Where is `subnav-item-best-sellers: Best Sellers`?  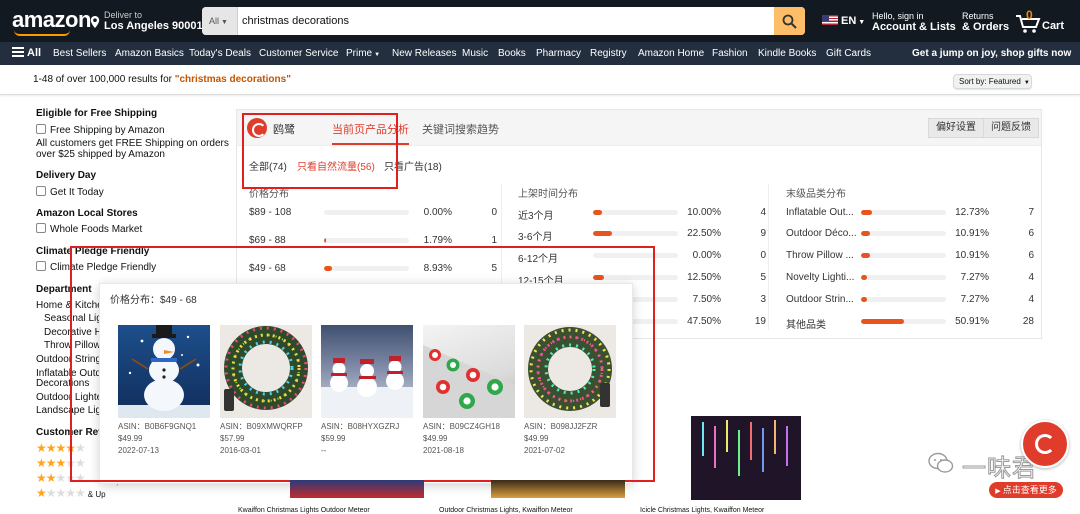
subnav-item-best-sellers: Best Sellers is located at coordinates (79, 53).